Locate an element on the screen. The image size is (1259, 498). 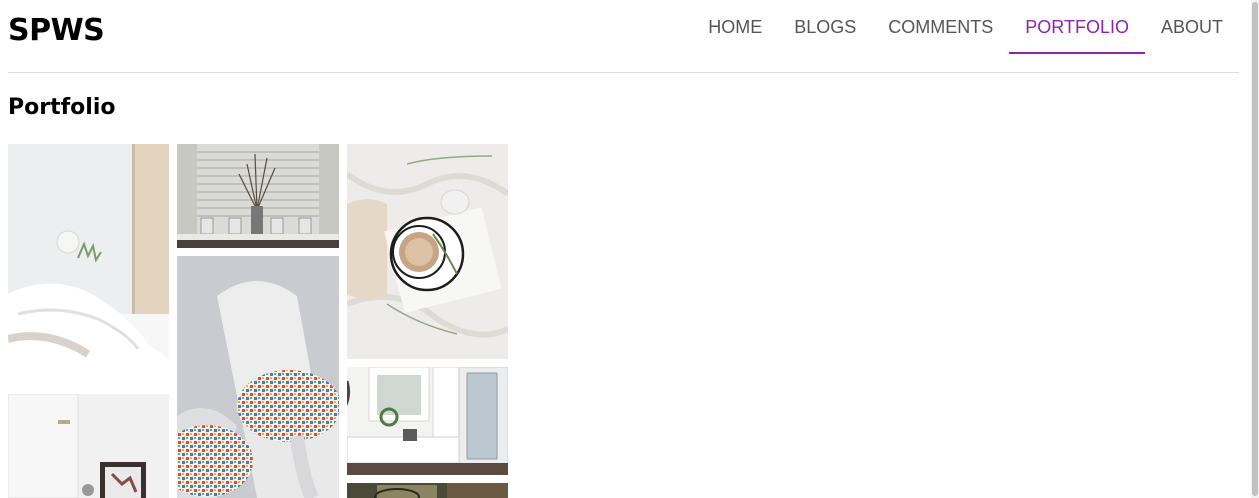
window-blinds-vase-photo is located at coordinates (258, 196).